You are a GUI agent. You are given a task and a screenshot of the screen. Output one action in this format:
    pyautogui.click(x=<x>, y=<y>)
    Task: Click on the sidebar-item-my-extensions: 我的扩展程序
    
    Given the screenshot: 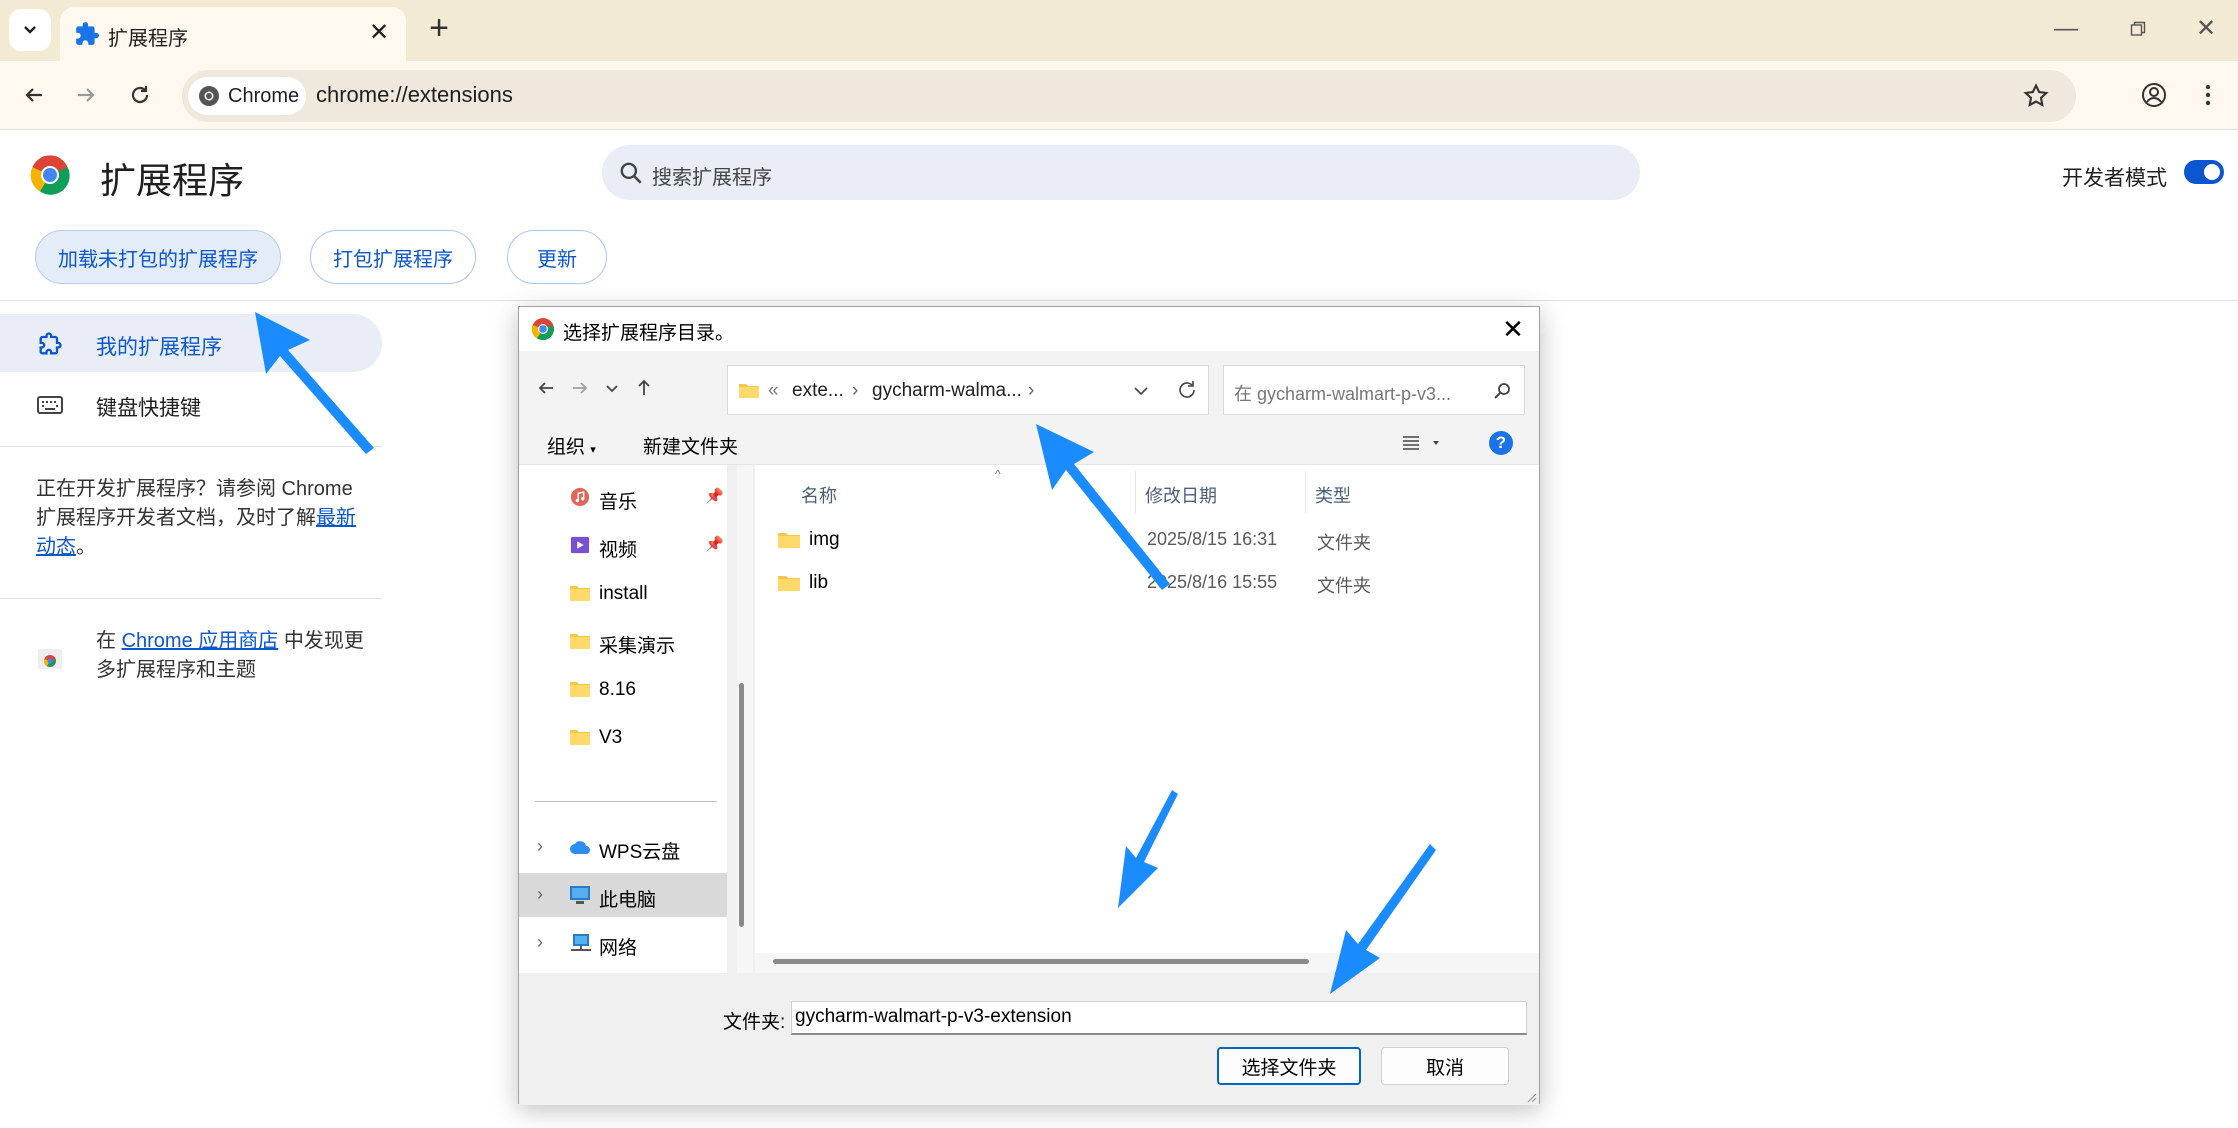 What is the action you would take?
    pyautogui.click(x=191, y=343)
    